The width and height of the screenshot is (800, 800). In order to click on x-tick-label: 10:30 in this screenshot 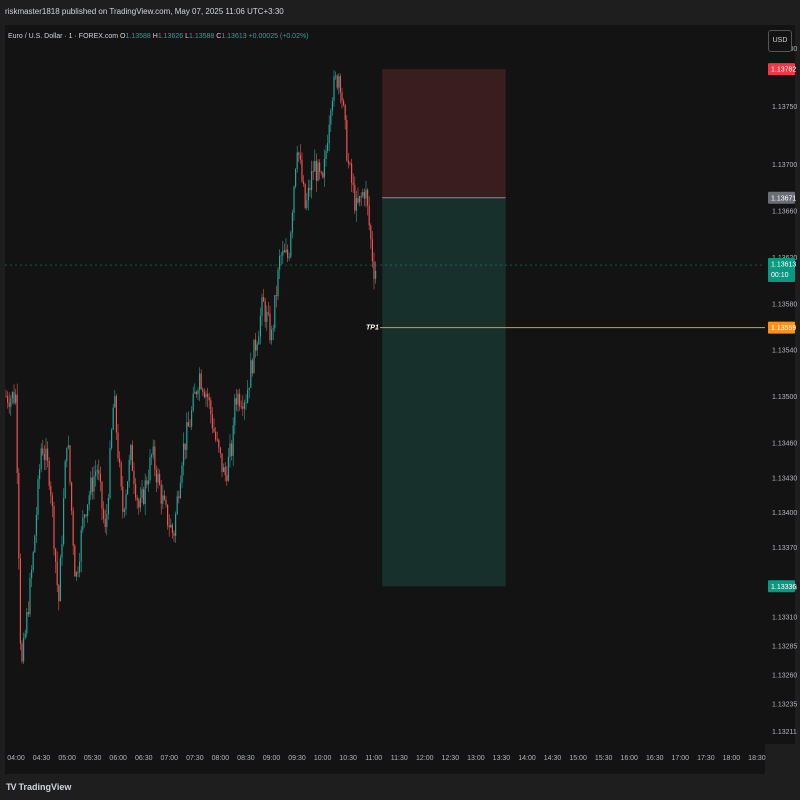, I will do `click(348, 758)`.